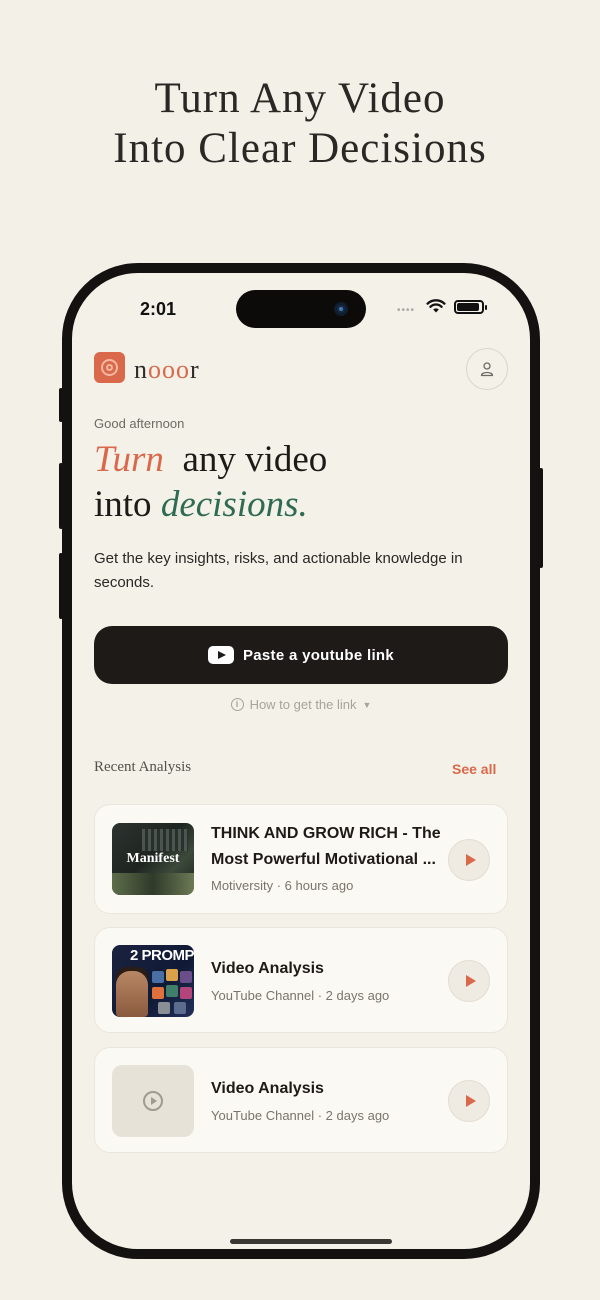 The image size is (600, 1300). I want to click on volume-down-button, so click(61, 586).